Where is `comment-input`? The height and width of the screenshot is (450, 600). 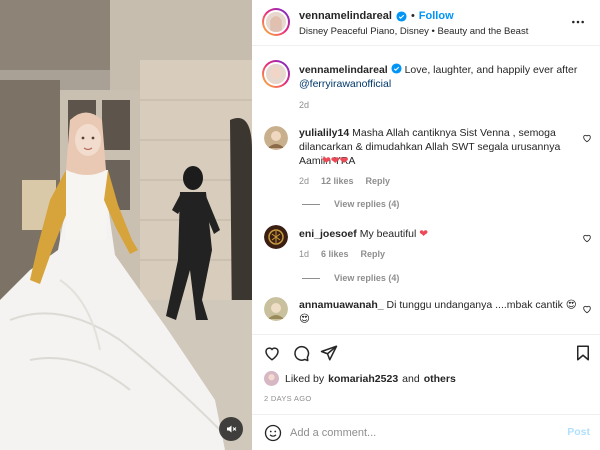 comment-input is located at coordinates (415, 433).